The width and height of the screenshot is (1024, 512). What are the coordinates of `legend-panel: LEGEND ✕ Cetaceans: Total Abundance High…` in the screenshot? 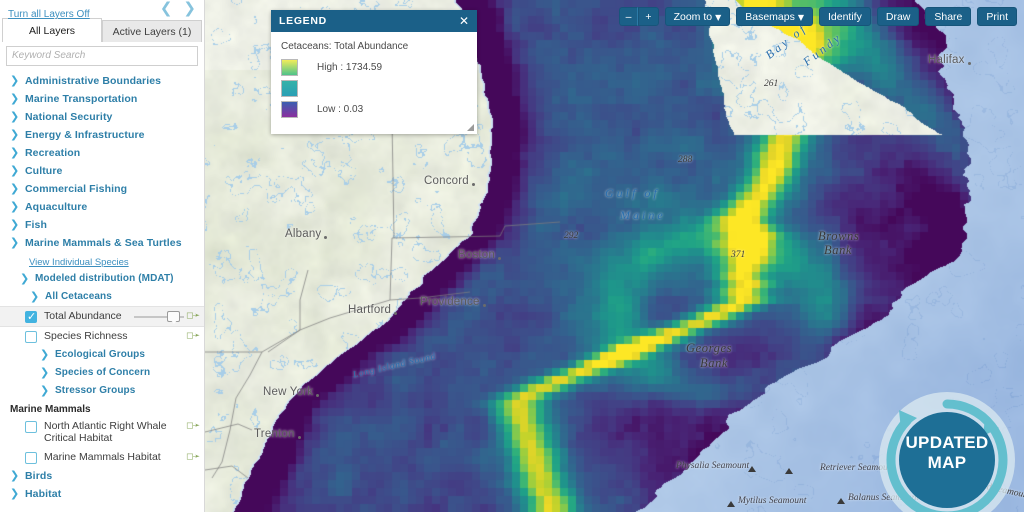 It's located at (374, 72).